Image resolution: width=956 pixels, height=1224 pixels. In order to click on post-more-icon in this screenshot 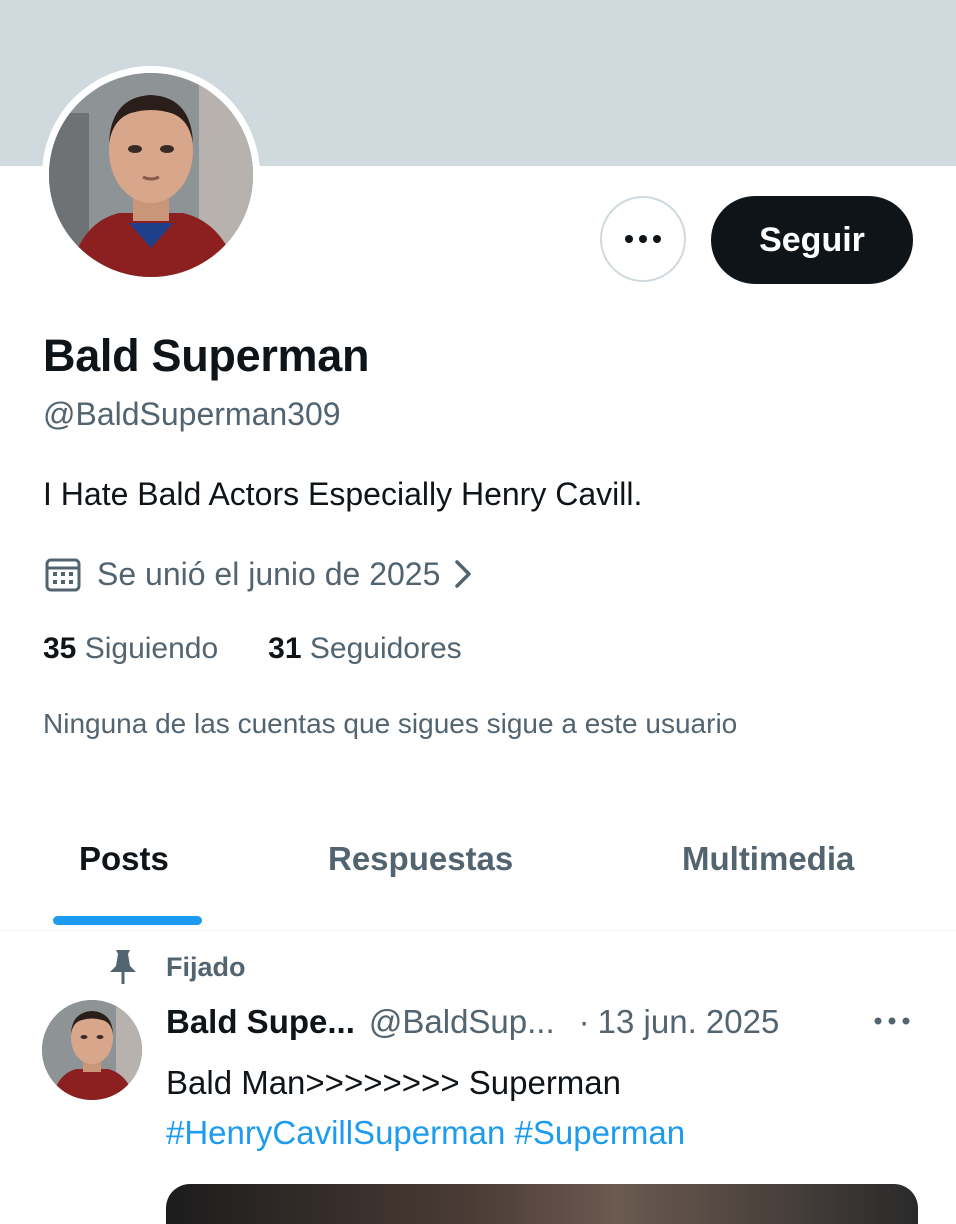, I will do `click(892, 1021)`.